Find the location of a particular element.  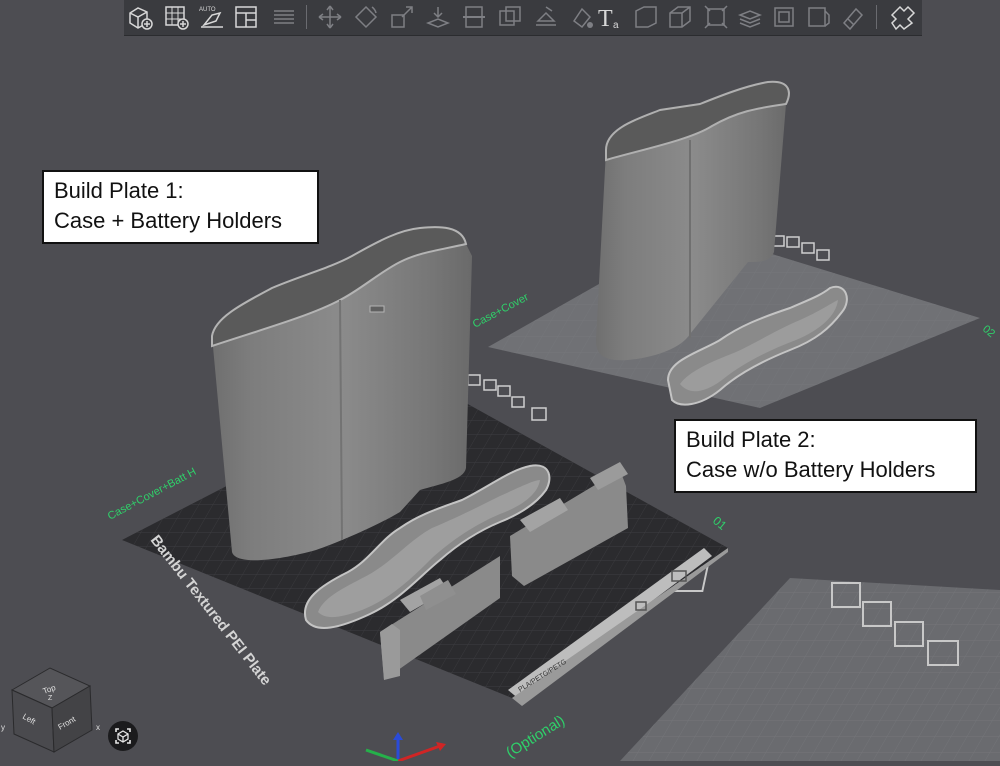

callout-2-subtitle: Case w/o Battery Holders is located at coordinates (811, 469).